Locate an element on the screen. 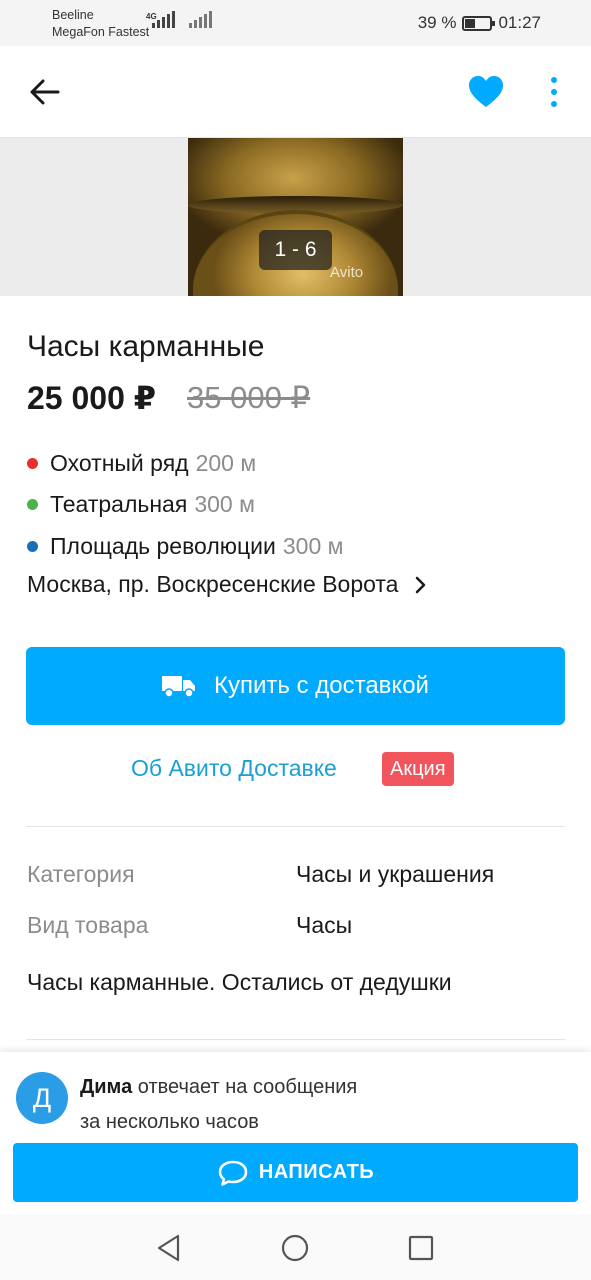 Image resolution: width=591 pixels, height=1280 pixels. delivery-info-link: Об Авито Доставке is located at coordinates (234, 768).